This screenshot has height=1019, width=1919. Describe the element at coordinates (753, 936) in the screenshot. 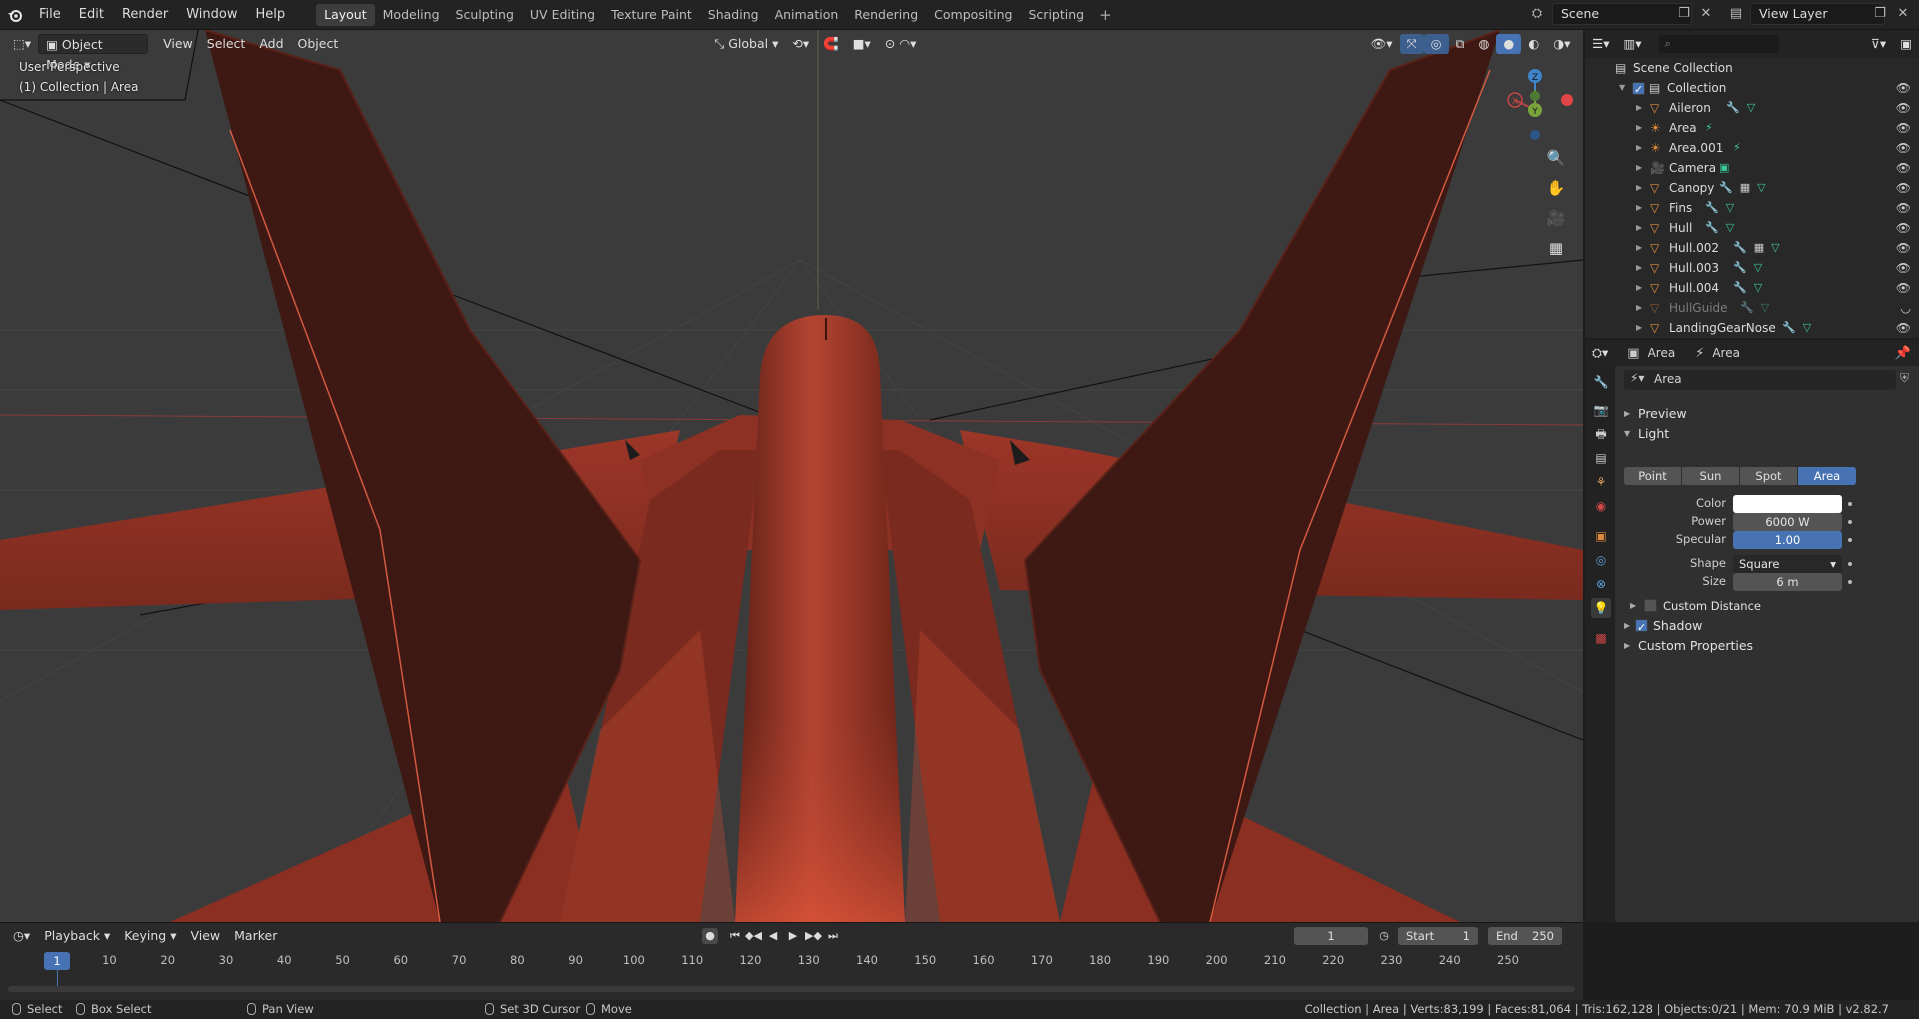

I see `jump-keyframe-back-icon: ◆◀` at that location.